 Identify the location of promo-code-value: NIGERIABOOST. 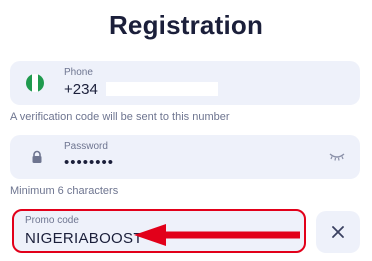
(84, 238).